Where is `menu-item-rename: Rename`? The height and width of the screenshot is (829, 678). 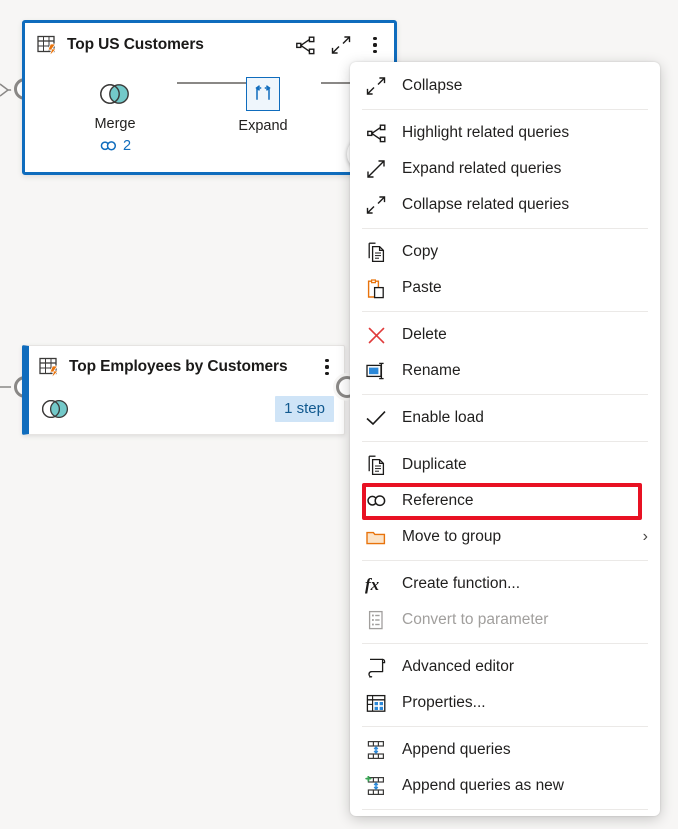 menu-item-rename: Rename is located at coordinates (505, 371).